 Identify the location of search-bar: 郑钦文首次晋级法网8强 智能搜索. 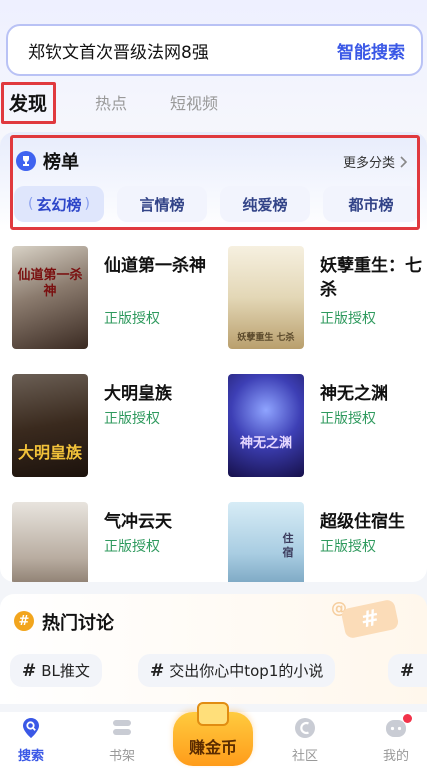
(214, 50).